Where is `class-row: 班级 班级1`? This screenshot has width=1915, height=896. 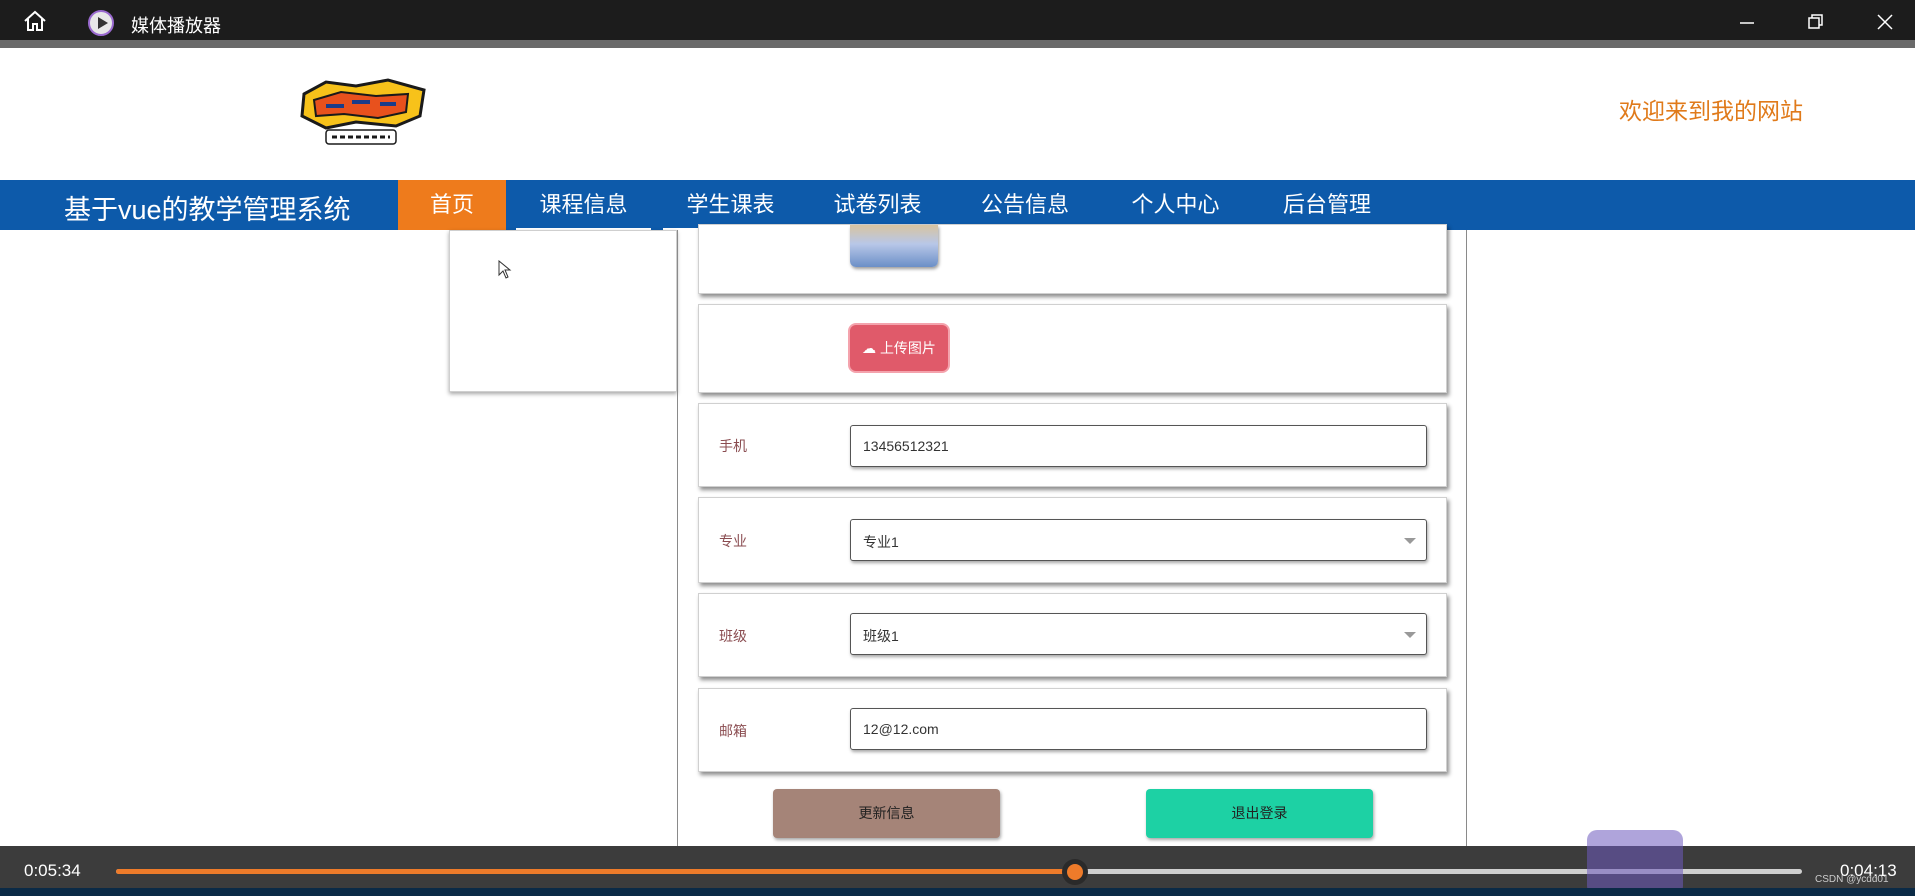
class-row: 班级 班级1 is located at coordinates (1072, 635).